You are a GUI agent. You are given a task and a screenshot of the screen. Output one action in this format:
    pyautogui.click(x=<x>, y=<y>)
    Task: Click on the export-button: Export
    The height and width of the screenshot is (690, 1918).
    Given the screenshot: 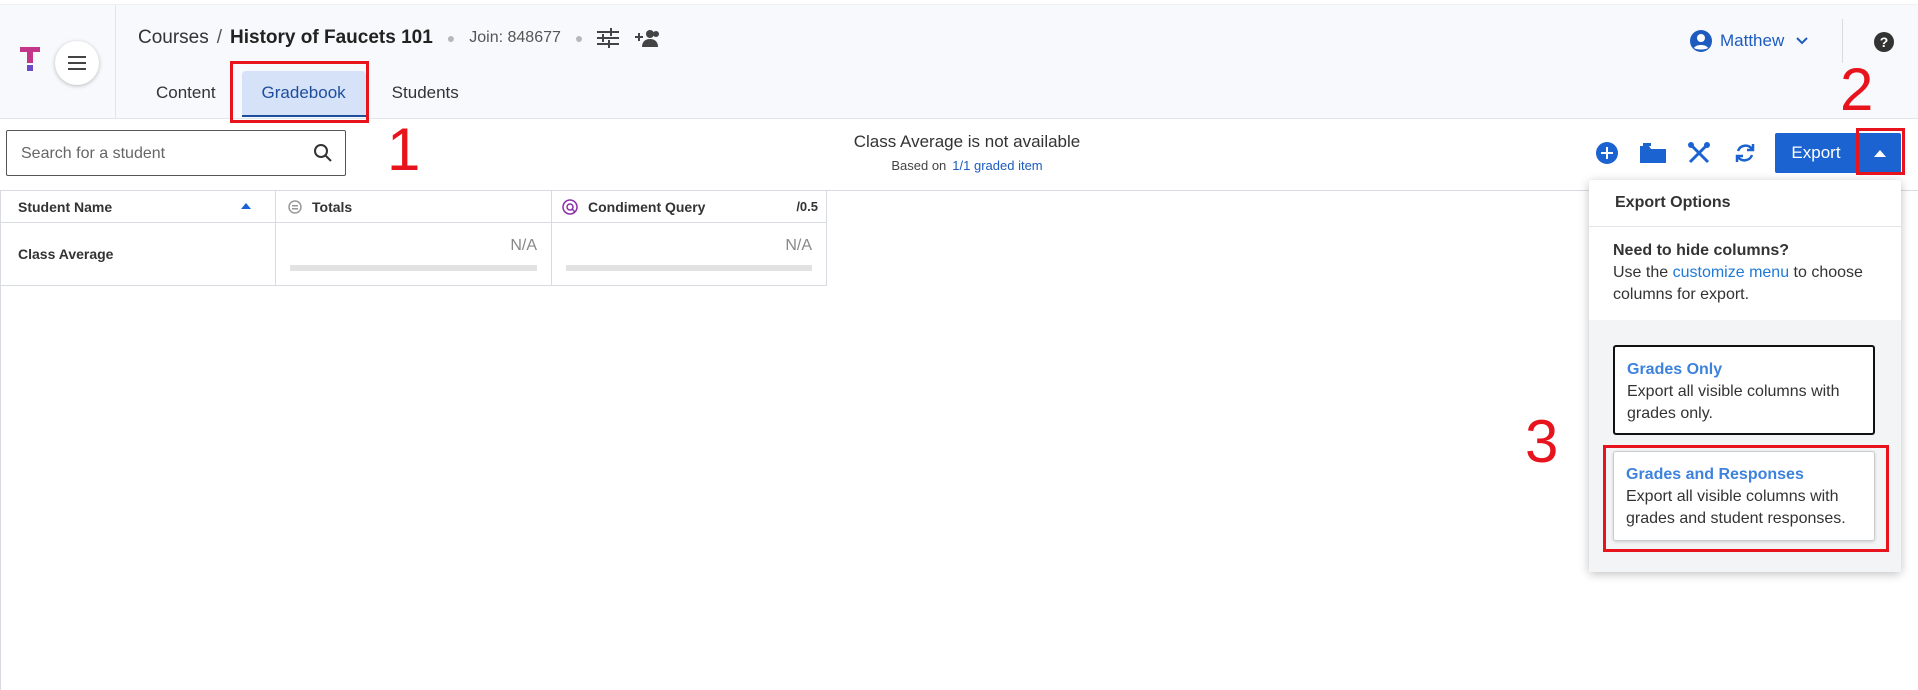 What is the action you would take?
    pyautogui.click(x=1816, y=153)
    